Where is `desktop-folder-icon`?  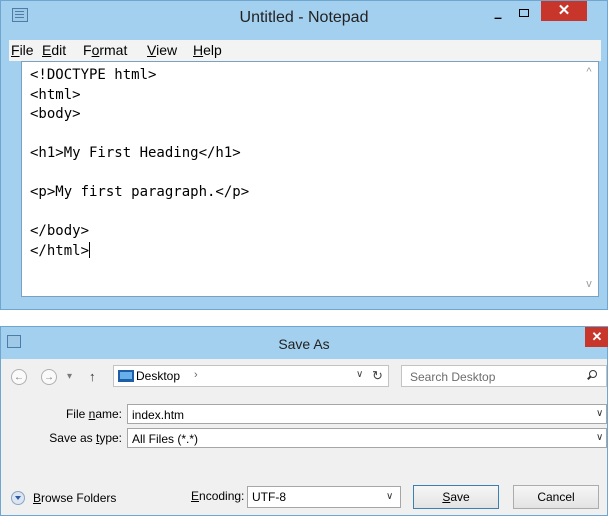 desktop-folder-icon is located at coordinates (126, 376).